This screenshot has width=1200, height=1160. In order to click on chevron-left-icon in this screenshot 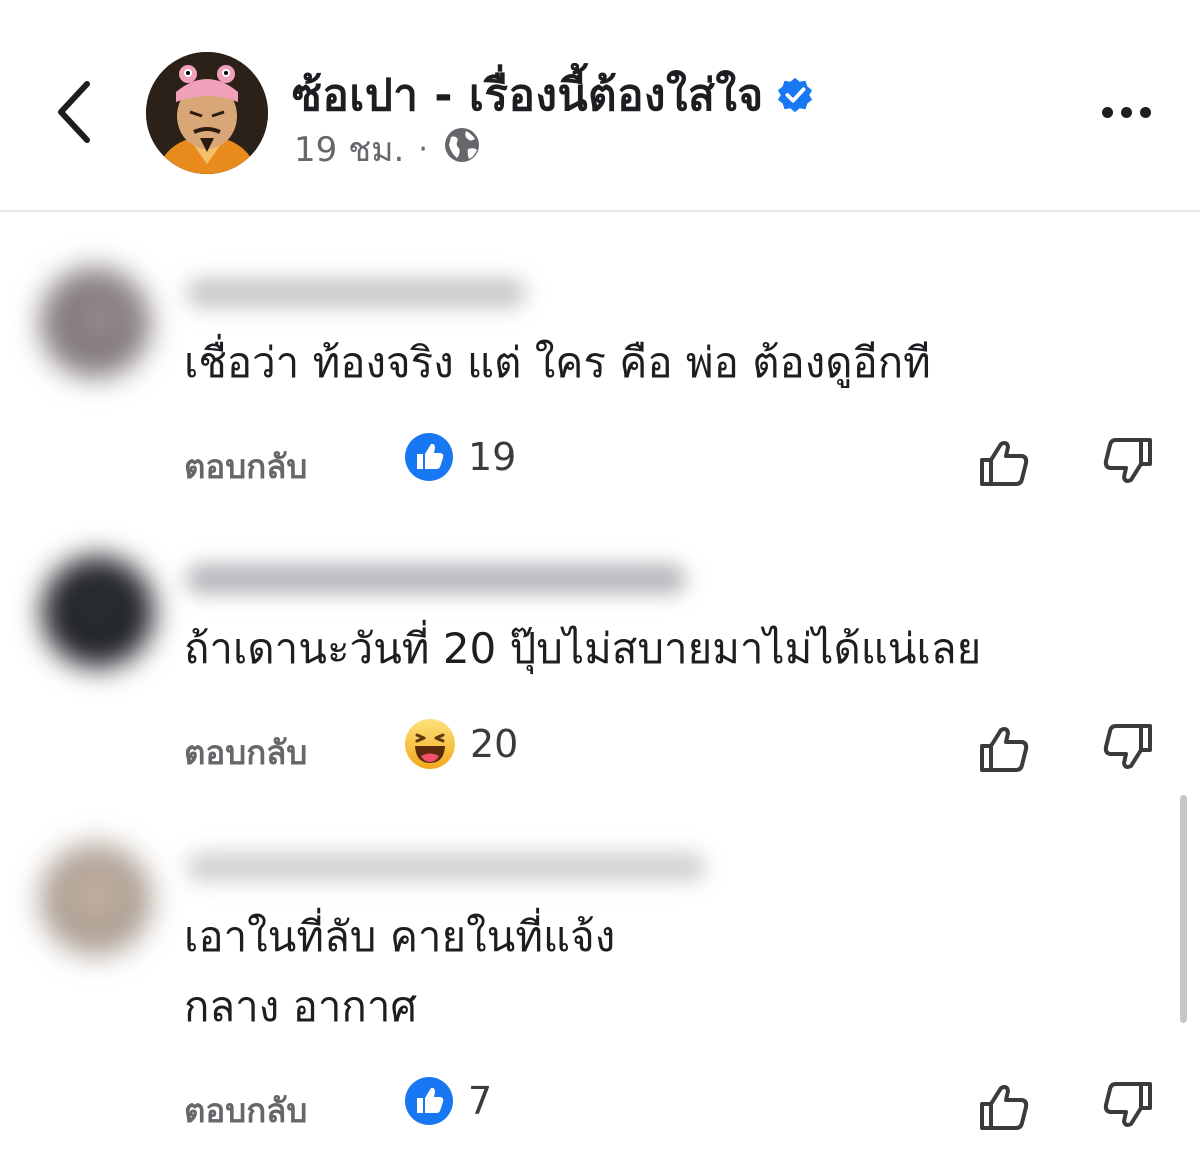, I will do `click(74, 112)`.